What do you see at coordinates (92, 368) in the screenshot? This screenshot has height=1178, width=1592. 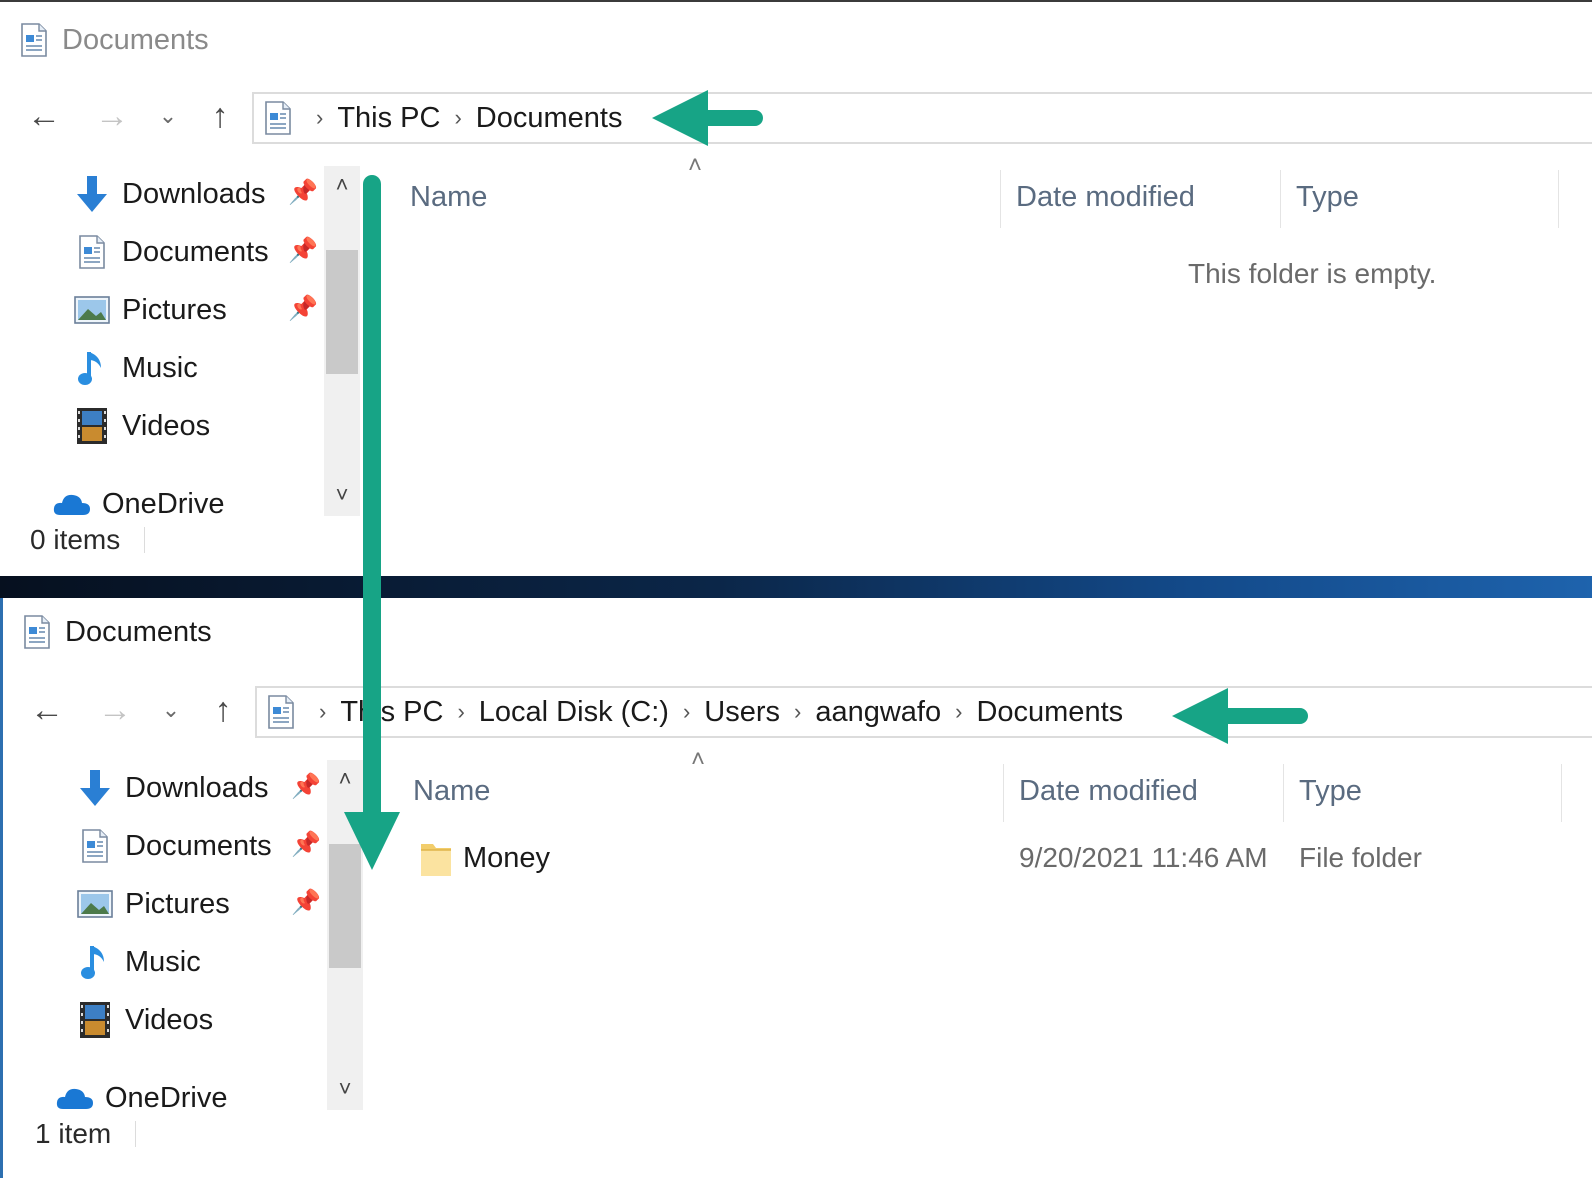 I see `music-icon` at bounding box center [92, 368].